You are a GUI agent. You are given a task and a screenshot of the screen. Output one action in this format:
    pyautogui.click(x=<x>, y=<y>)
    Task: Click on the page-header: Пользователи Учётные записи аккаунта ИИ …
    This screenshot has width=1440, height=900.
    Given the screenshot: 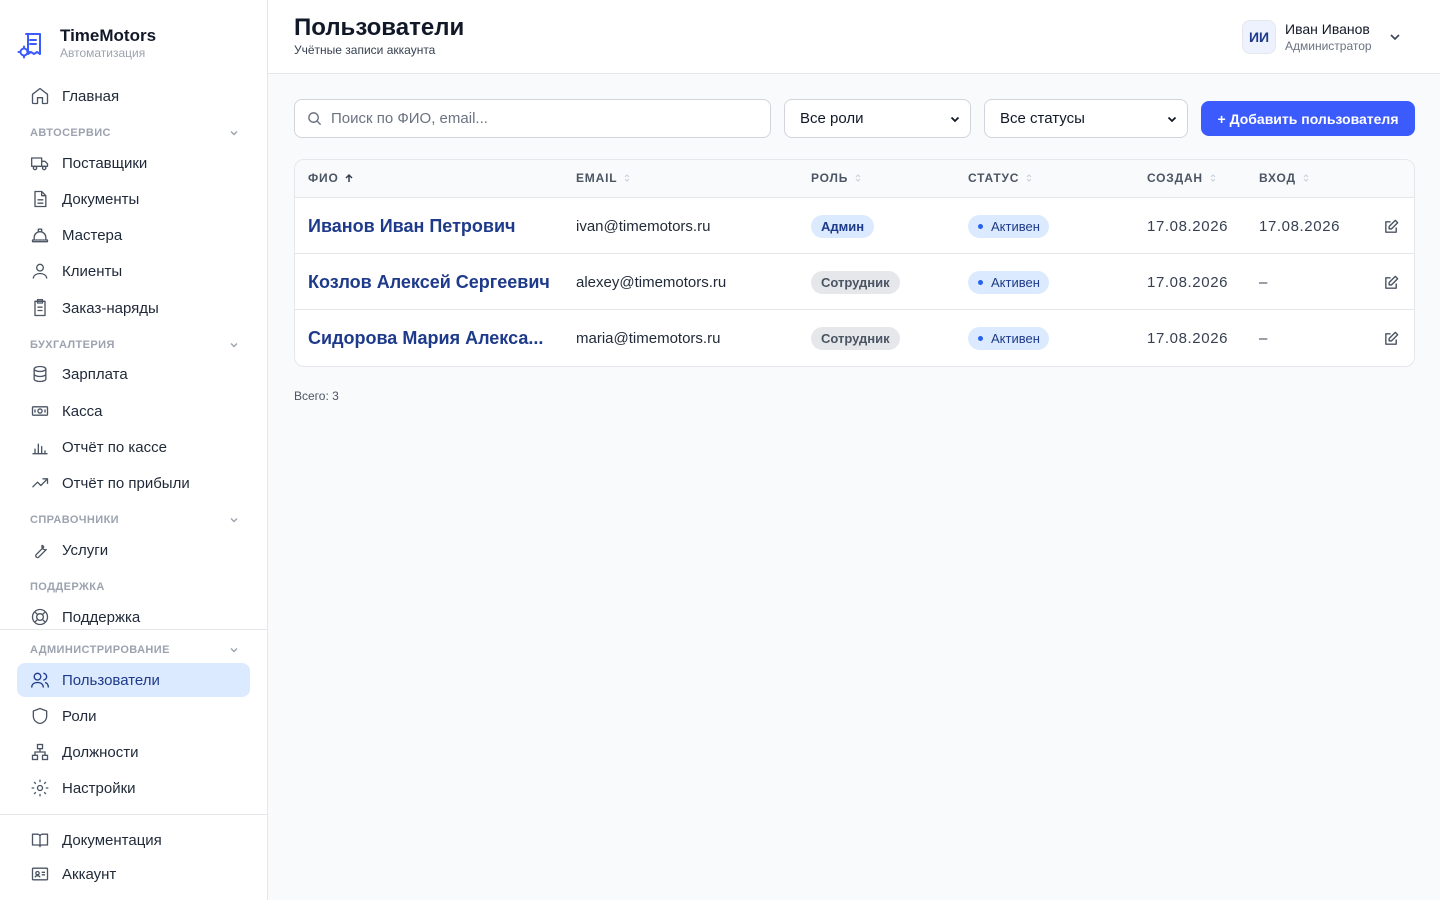 What is the action you would take?
    pyautogui.click(x=854, y=37)
    